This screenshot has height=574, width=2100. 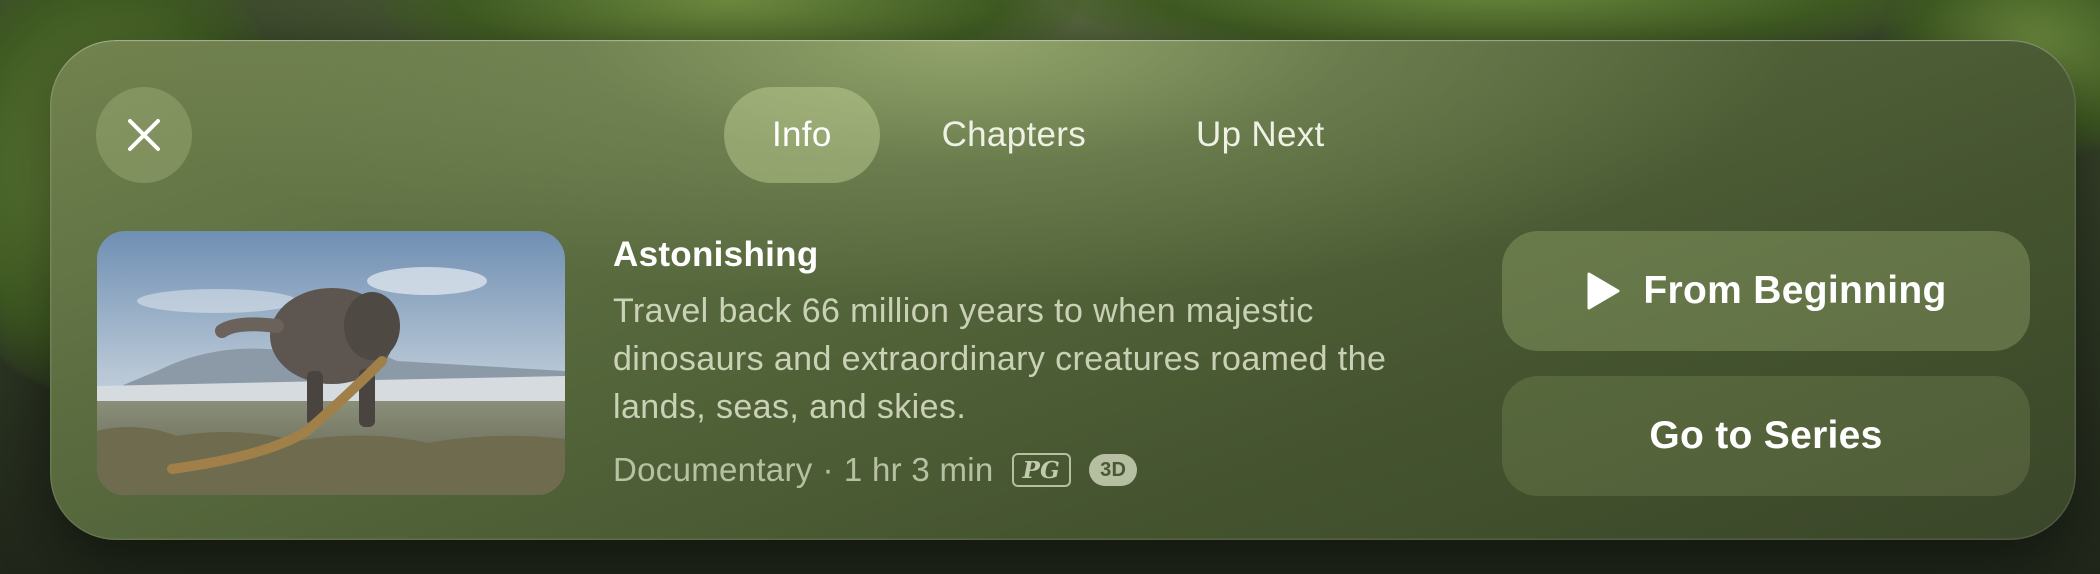 I want to click on play-icon, so click(x=1603, y=291).